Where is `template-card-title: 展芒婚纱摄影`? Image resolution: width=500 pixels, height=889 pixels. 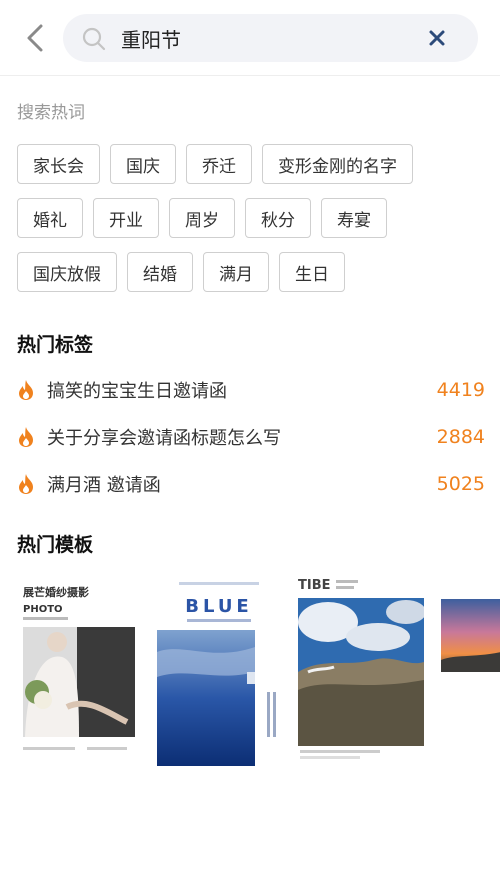
template-card-title: 展芒婚纱摄影 is located at coordinates (55, 592).